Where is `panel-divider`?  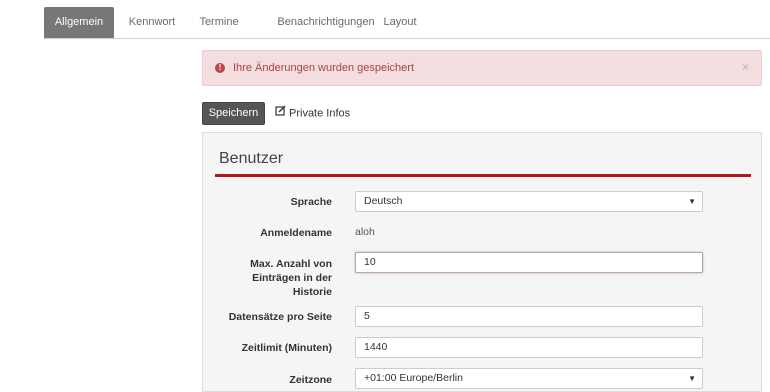 panel-divider is located at coordinates (483, 175).